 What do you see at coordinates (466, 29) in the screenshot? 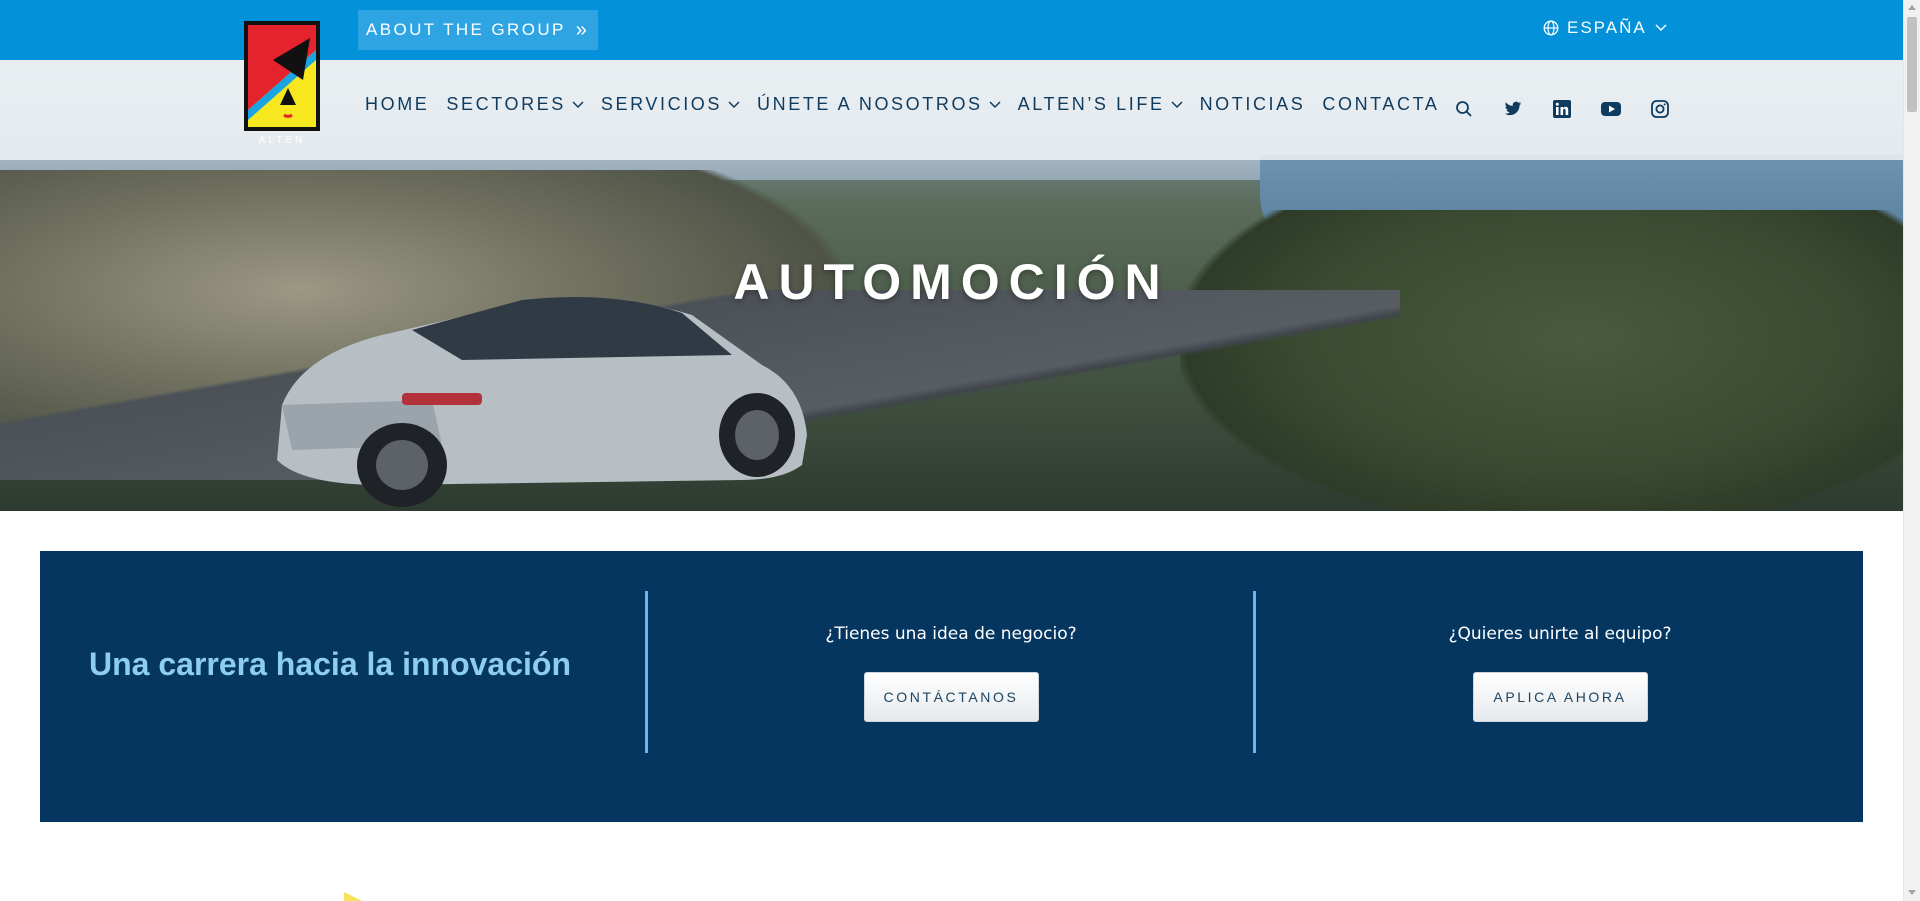
I see `about-the-group-label: ABOUT THE GROUP` at bounding box center [466, 29].